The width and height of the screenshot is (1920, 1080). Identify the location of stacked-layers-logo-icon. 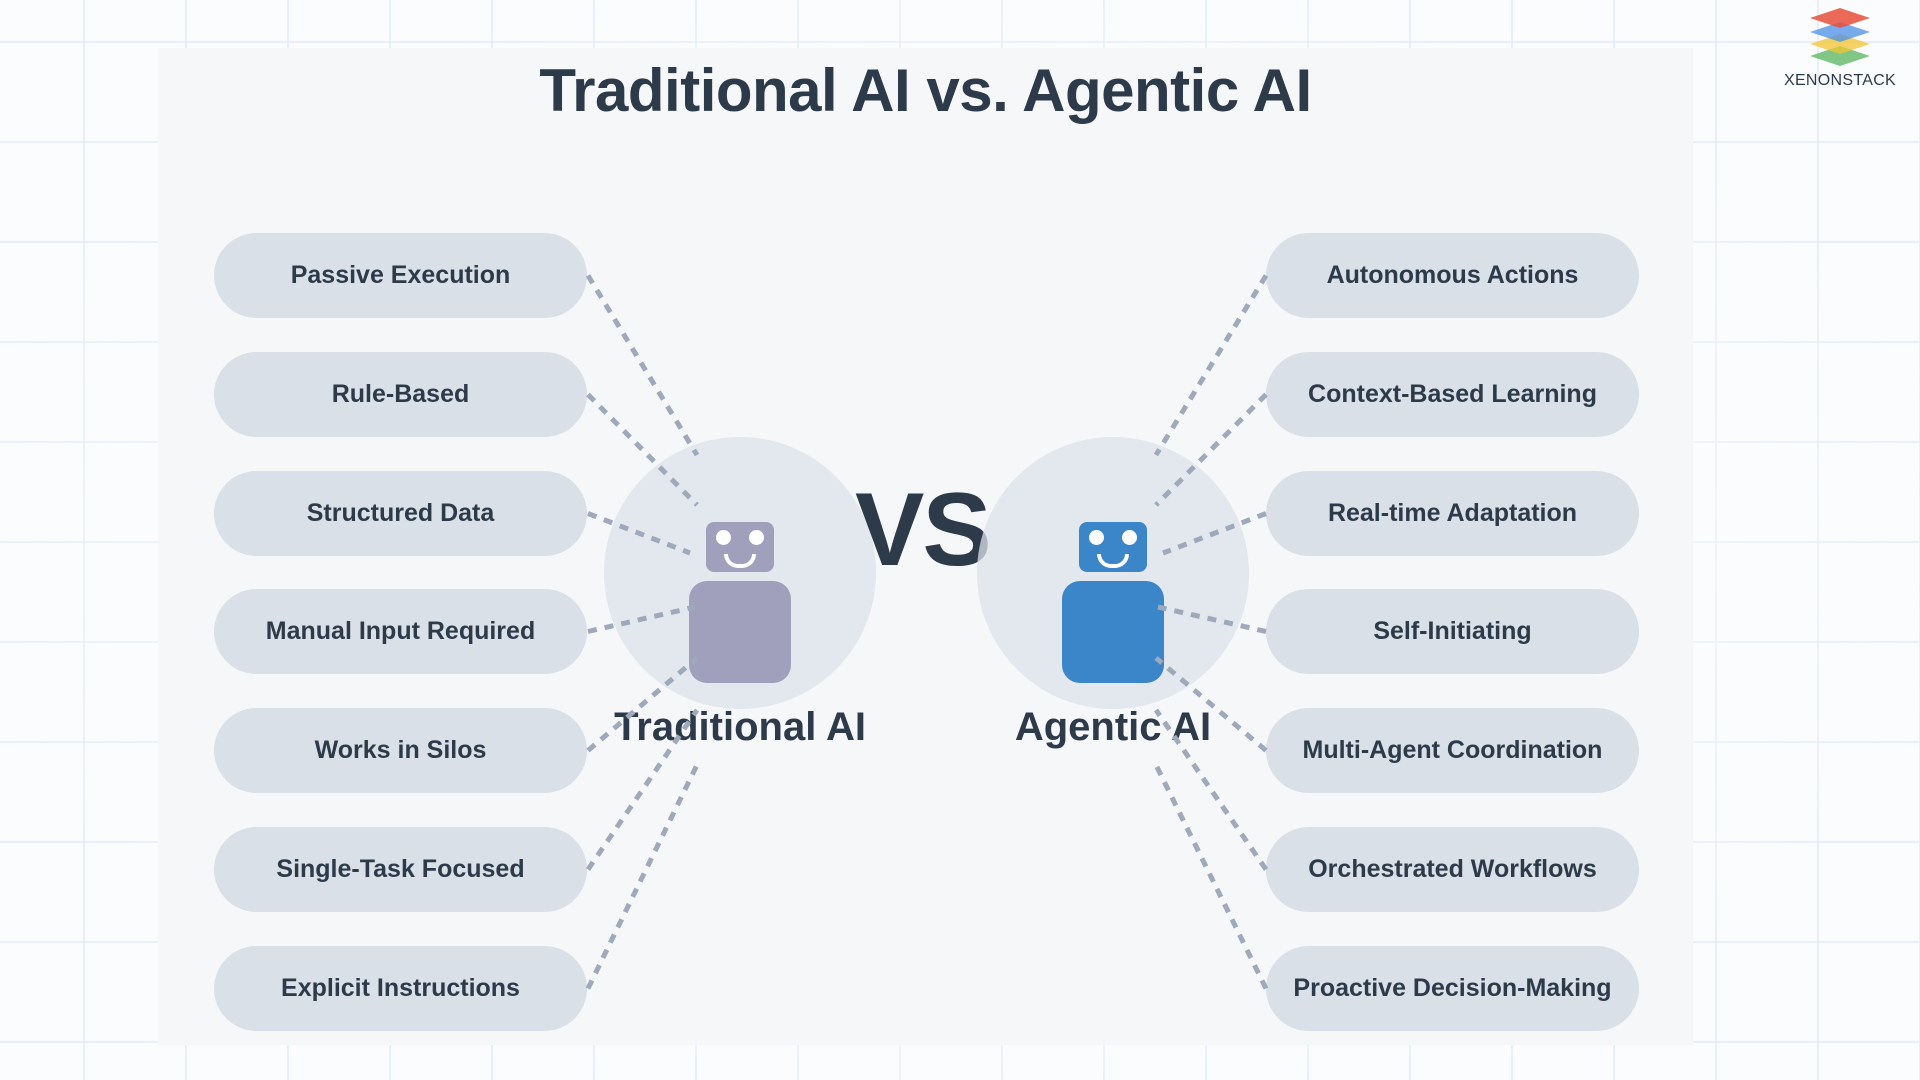
(1840, 37).